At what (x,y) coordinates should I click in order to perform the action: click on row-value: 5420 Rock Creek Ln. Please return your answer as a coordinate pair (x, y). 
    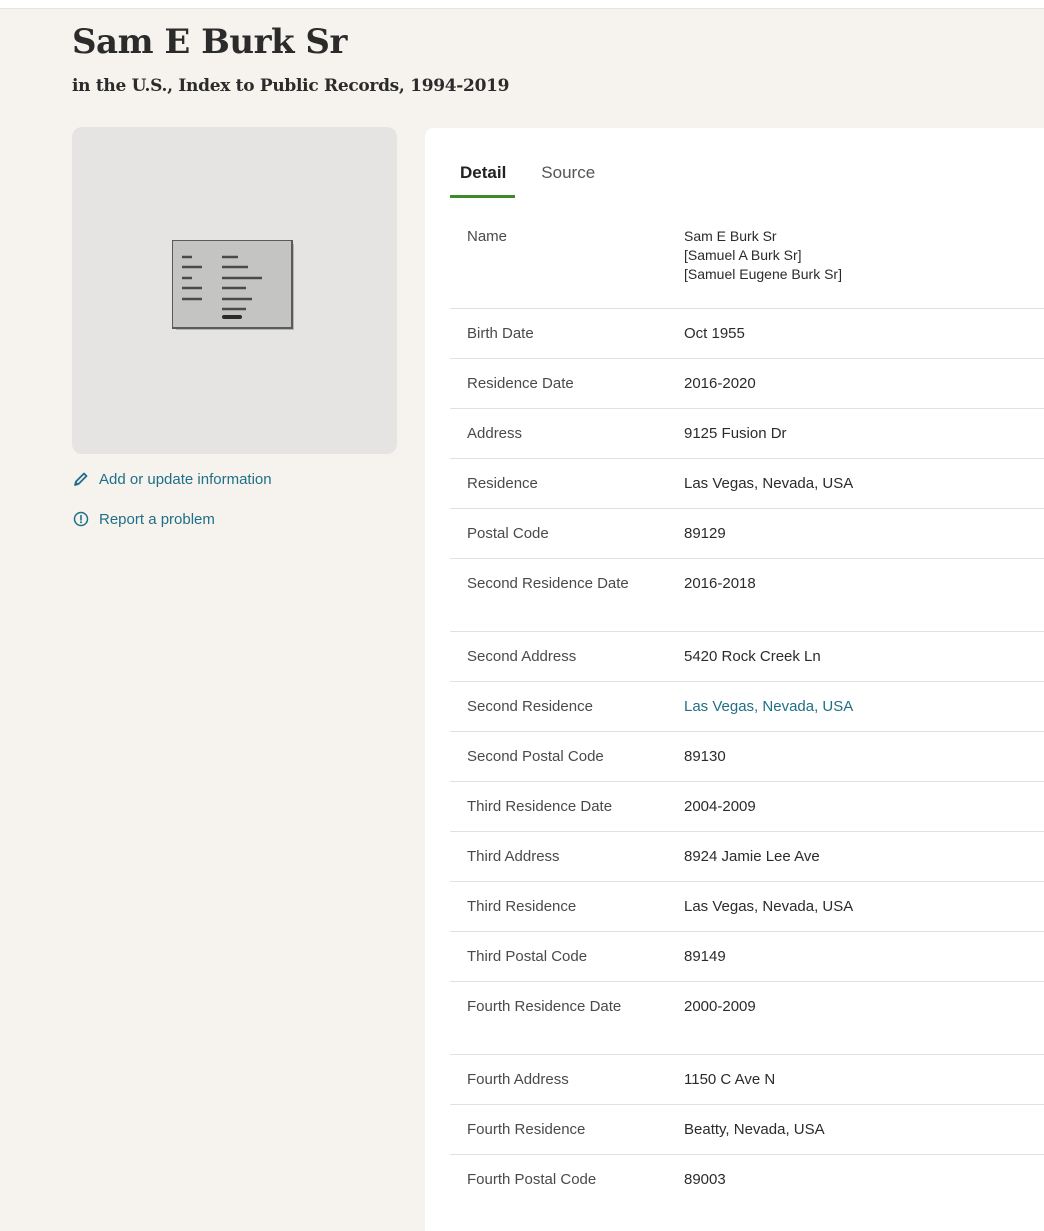
    Looking at the image, I should click on (752, 656).